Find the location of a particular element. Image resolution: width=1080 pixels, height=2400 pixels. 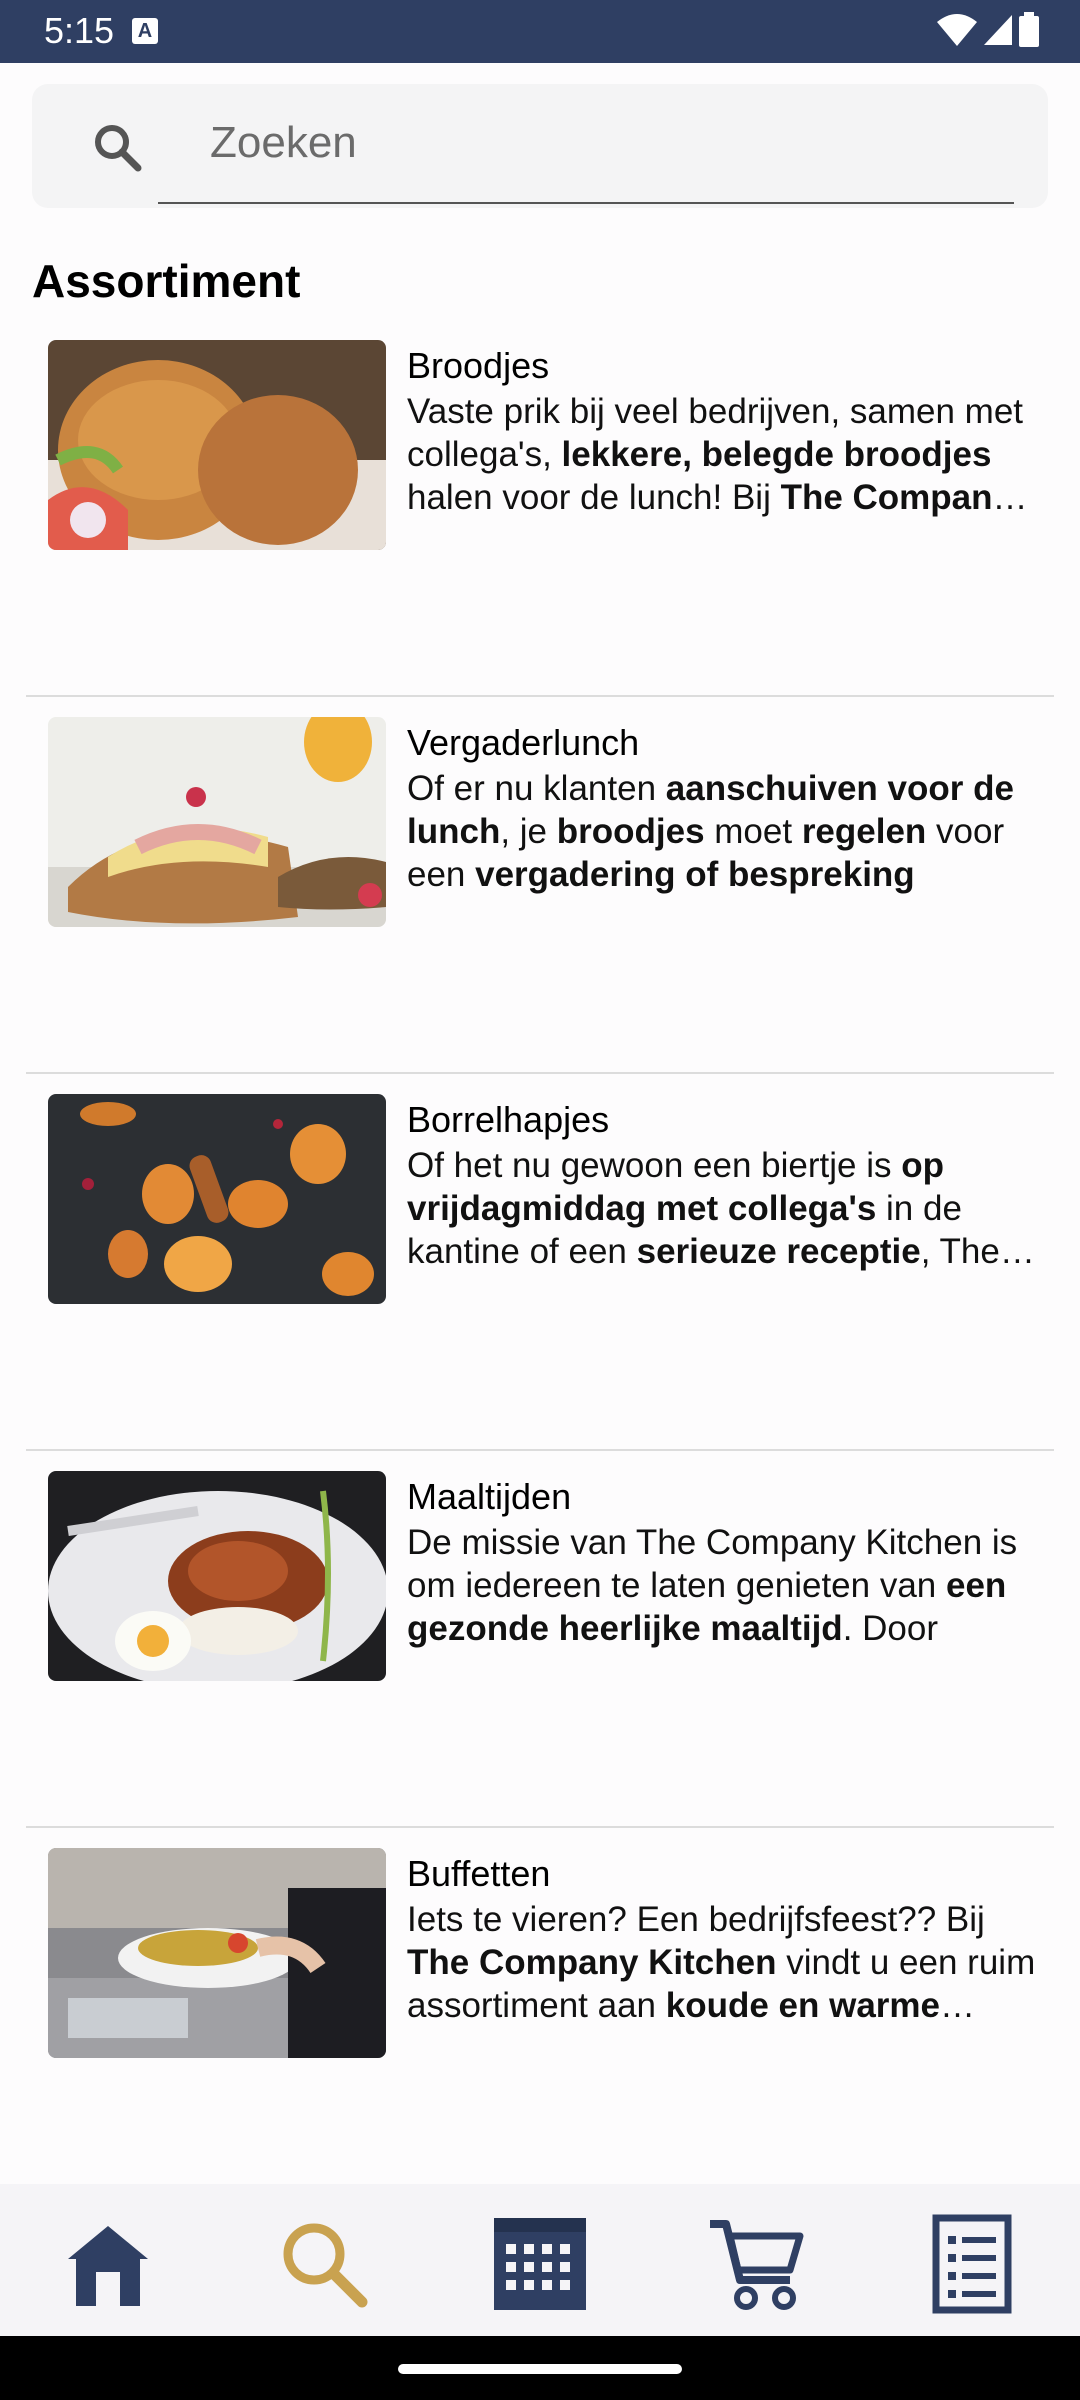

home-gesture-handle is located at coordinates (540, 2369).